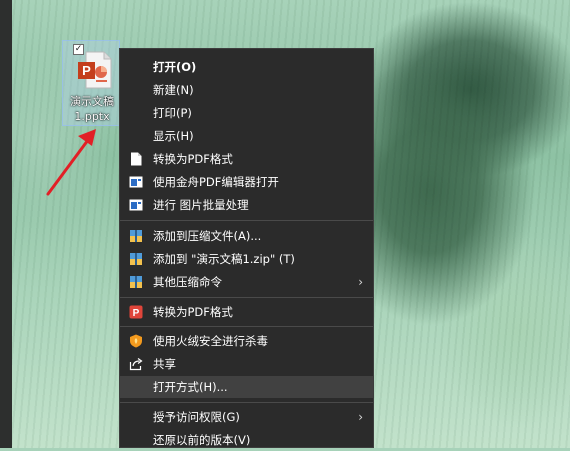 The image size is (570, 451). What do you see at coordinates (172, 113) in the screenshot?
I see `menu-item-label: 打印(P)` at bounding box center [172, 113].